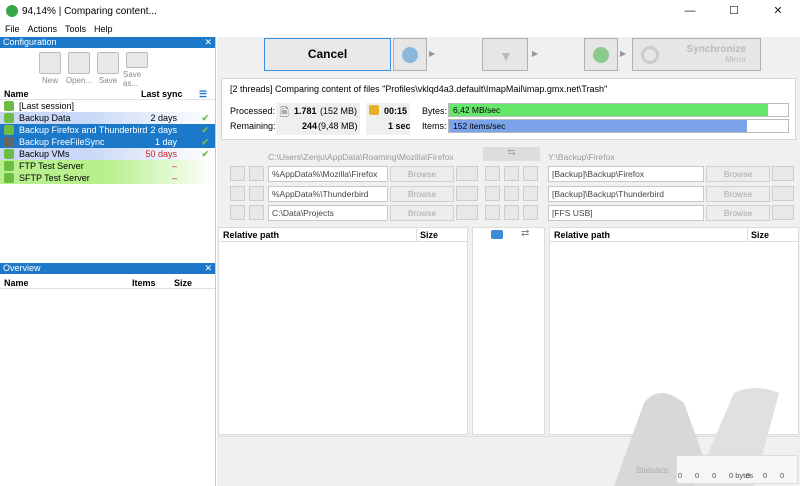 This screenshot has height=486, width=800. I want to click on minimize-button: —, so click(690, 11).